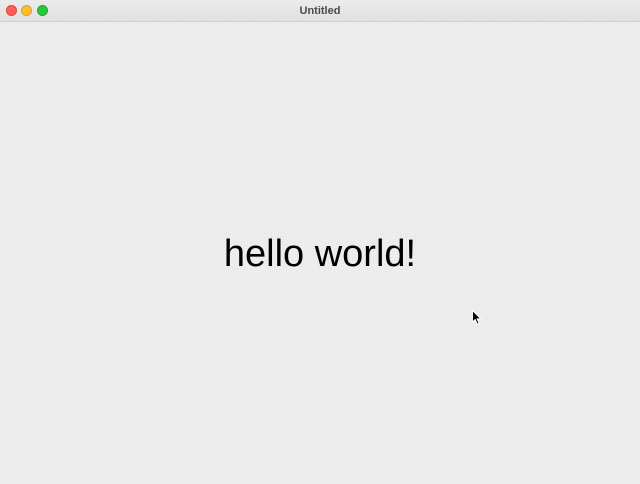 This screenshot has width=640, height=484. I want to click on minimize-button, so click(26, 10).